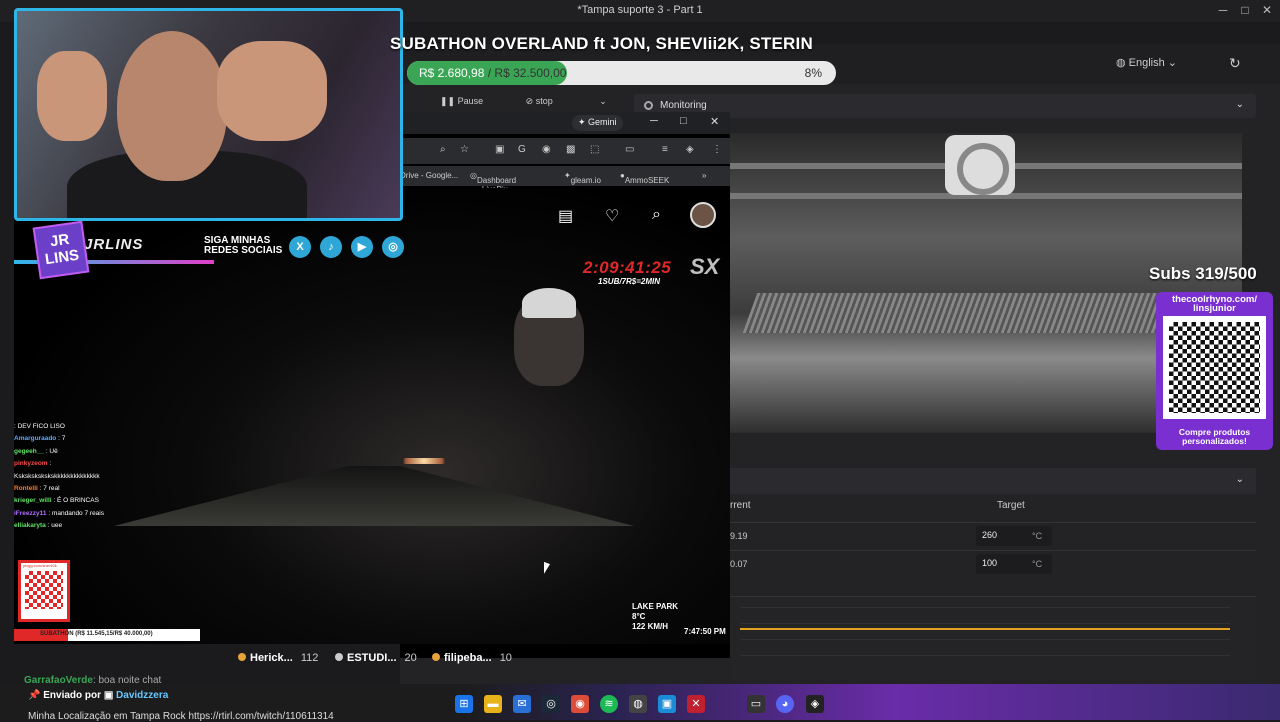 The width and height of the screenshot is (1280, 722). I want to click on steam-icon: ◎, so click(551, 704).